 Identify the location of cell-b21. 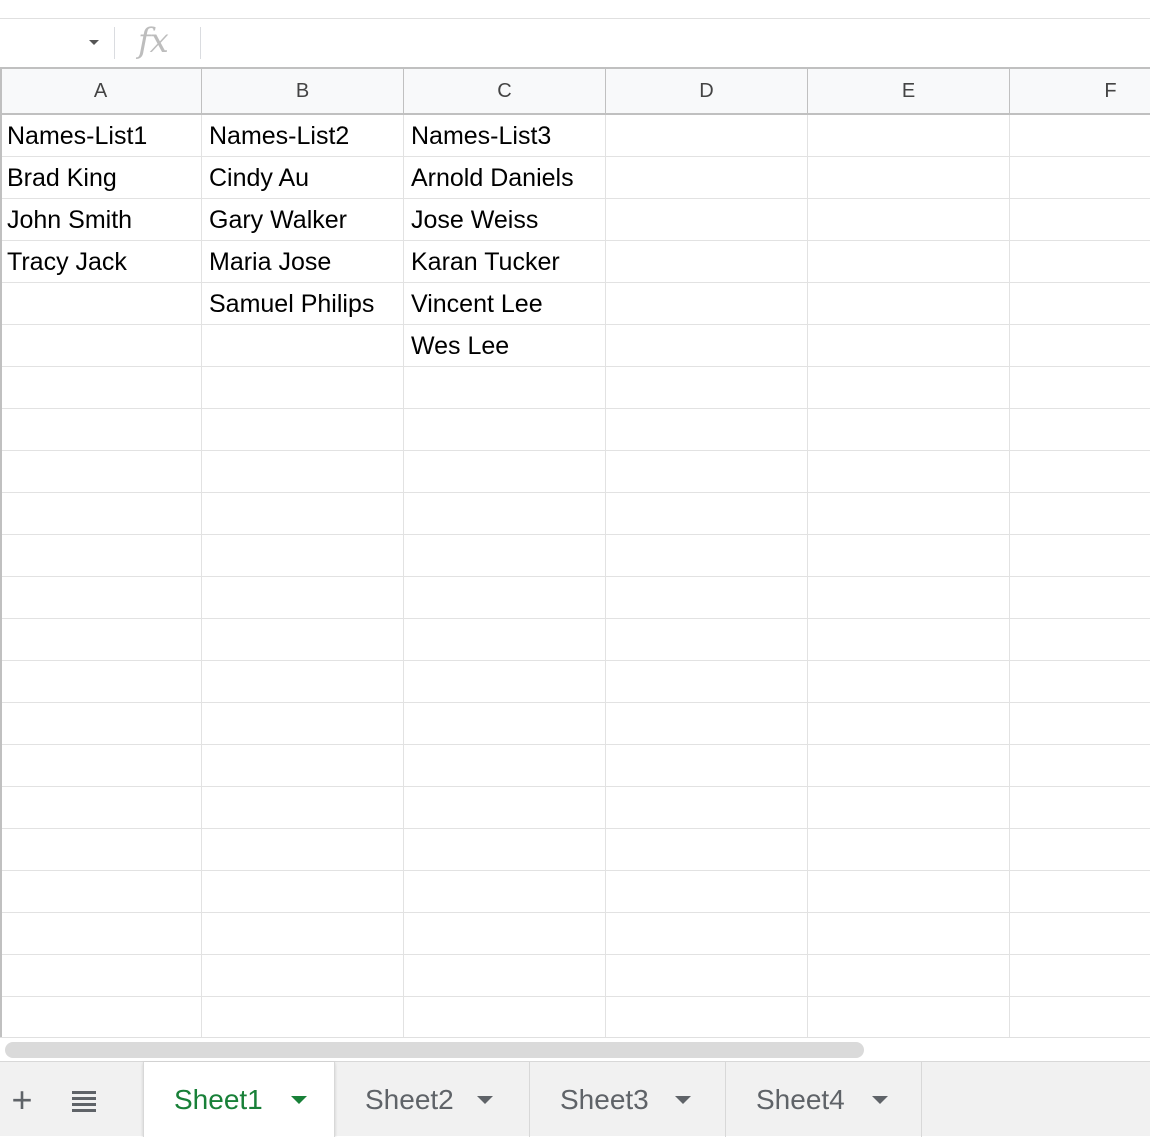
(303, 976).